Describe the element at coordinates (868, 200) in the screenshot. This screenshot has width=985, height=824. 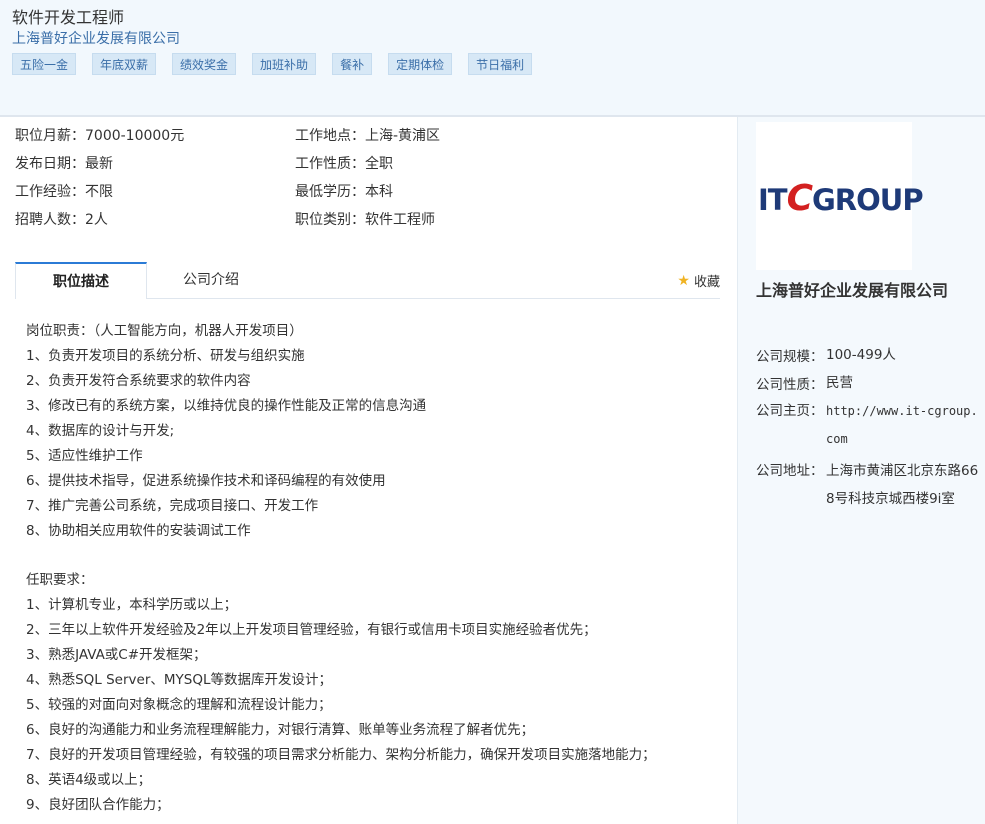
I see `logo-text-group: GROUP` at that location.